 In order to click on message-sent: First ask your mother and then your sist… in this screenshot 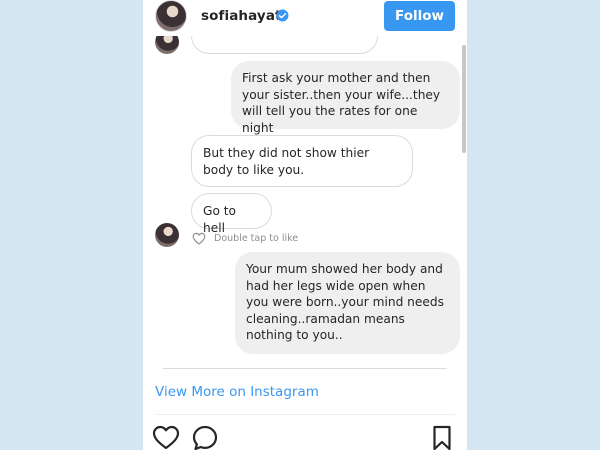, I will do `click(345, 98)`.